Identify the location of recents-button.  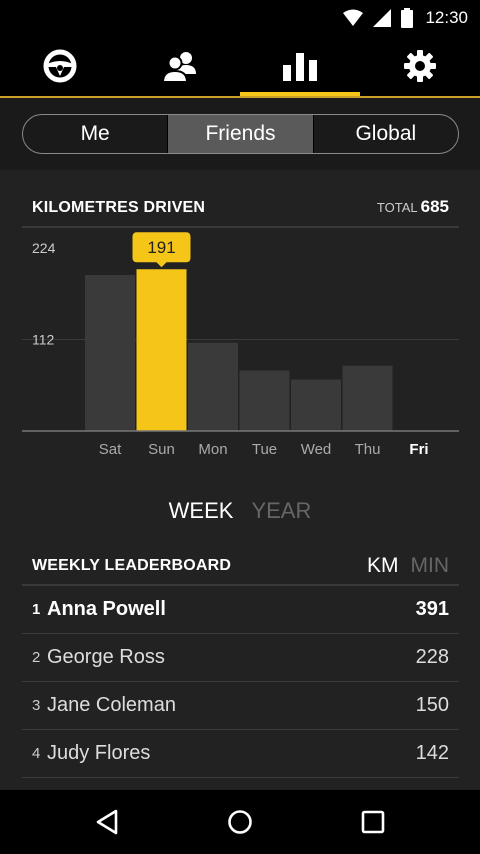
(373, 822).